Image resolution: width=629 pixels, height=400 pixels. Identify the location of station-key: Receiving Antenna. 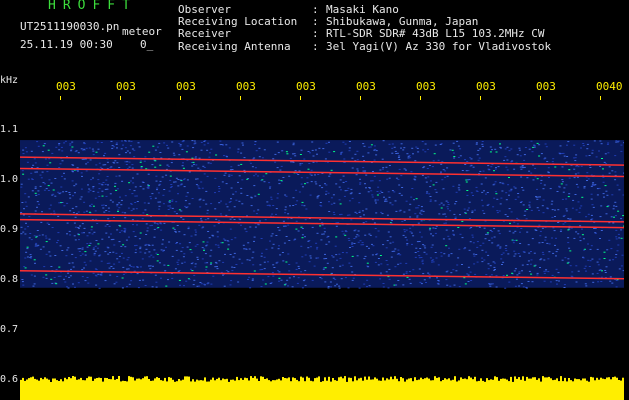
(234, 46).